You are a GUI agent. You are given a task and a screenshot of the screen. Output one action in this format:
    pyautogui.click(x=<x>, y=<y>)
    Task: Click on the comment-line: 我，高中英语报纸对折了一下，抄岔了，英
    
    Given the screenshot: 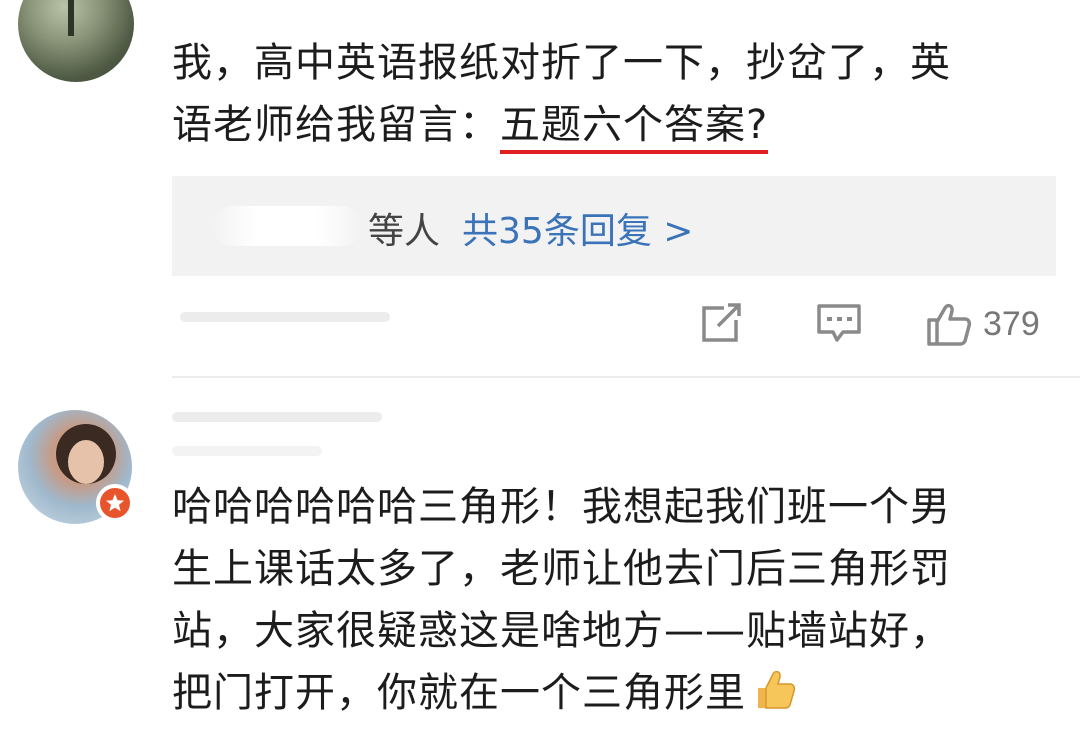 What is the action you would take?
    pyautogui.click(x=561, y=63)
    